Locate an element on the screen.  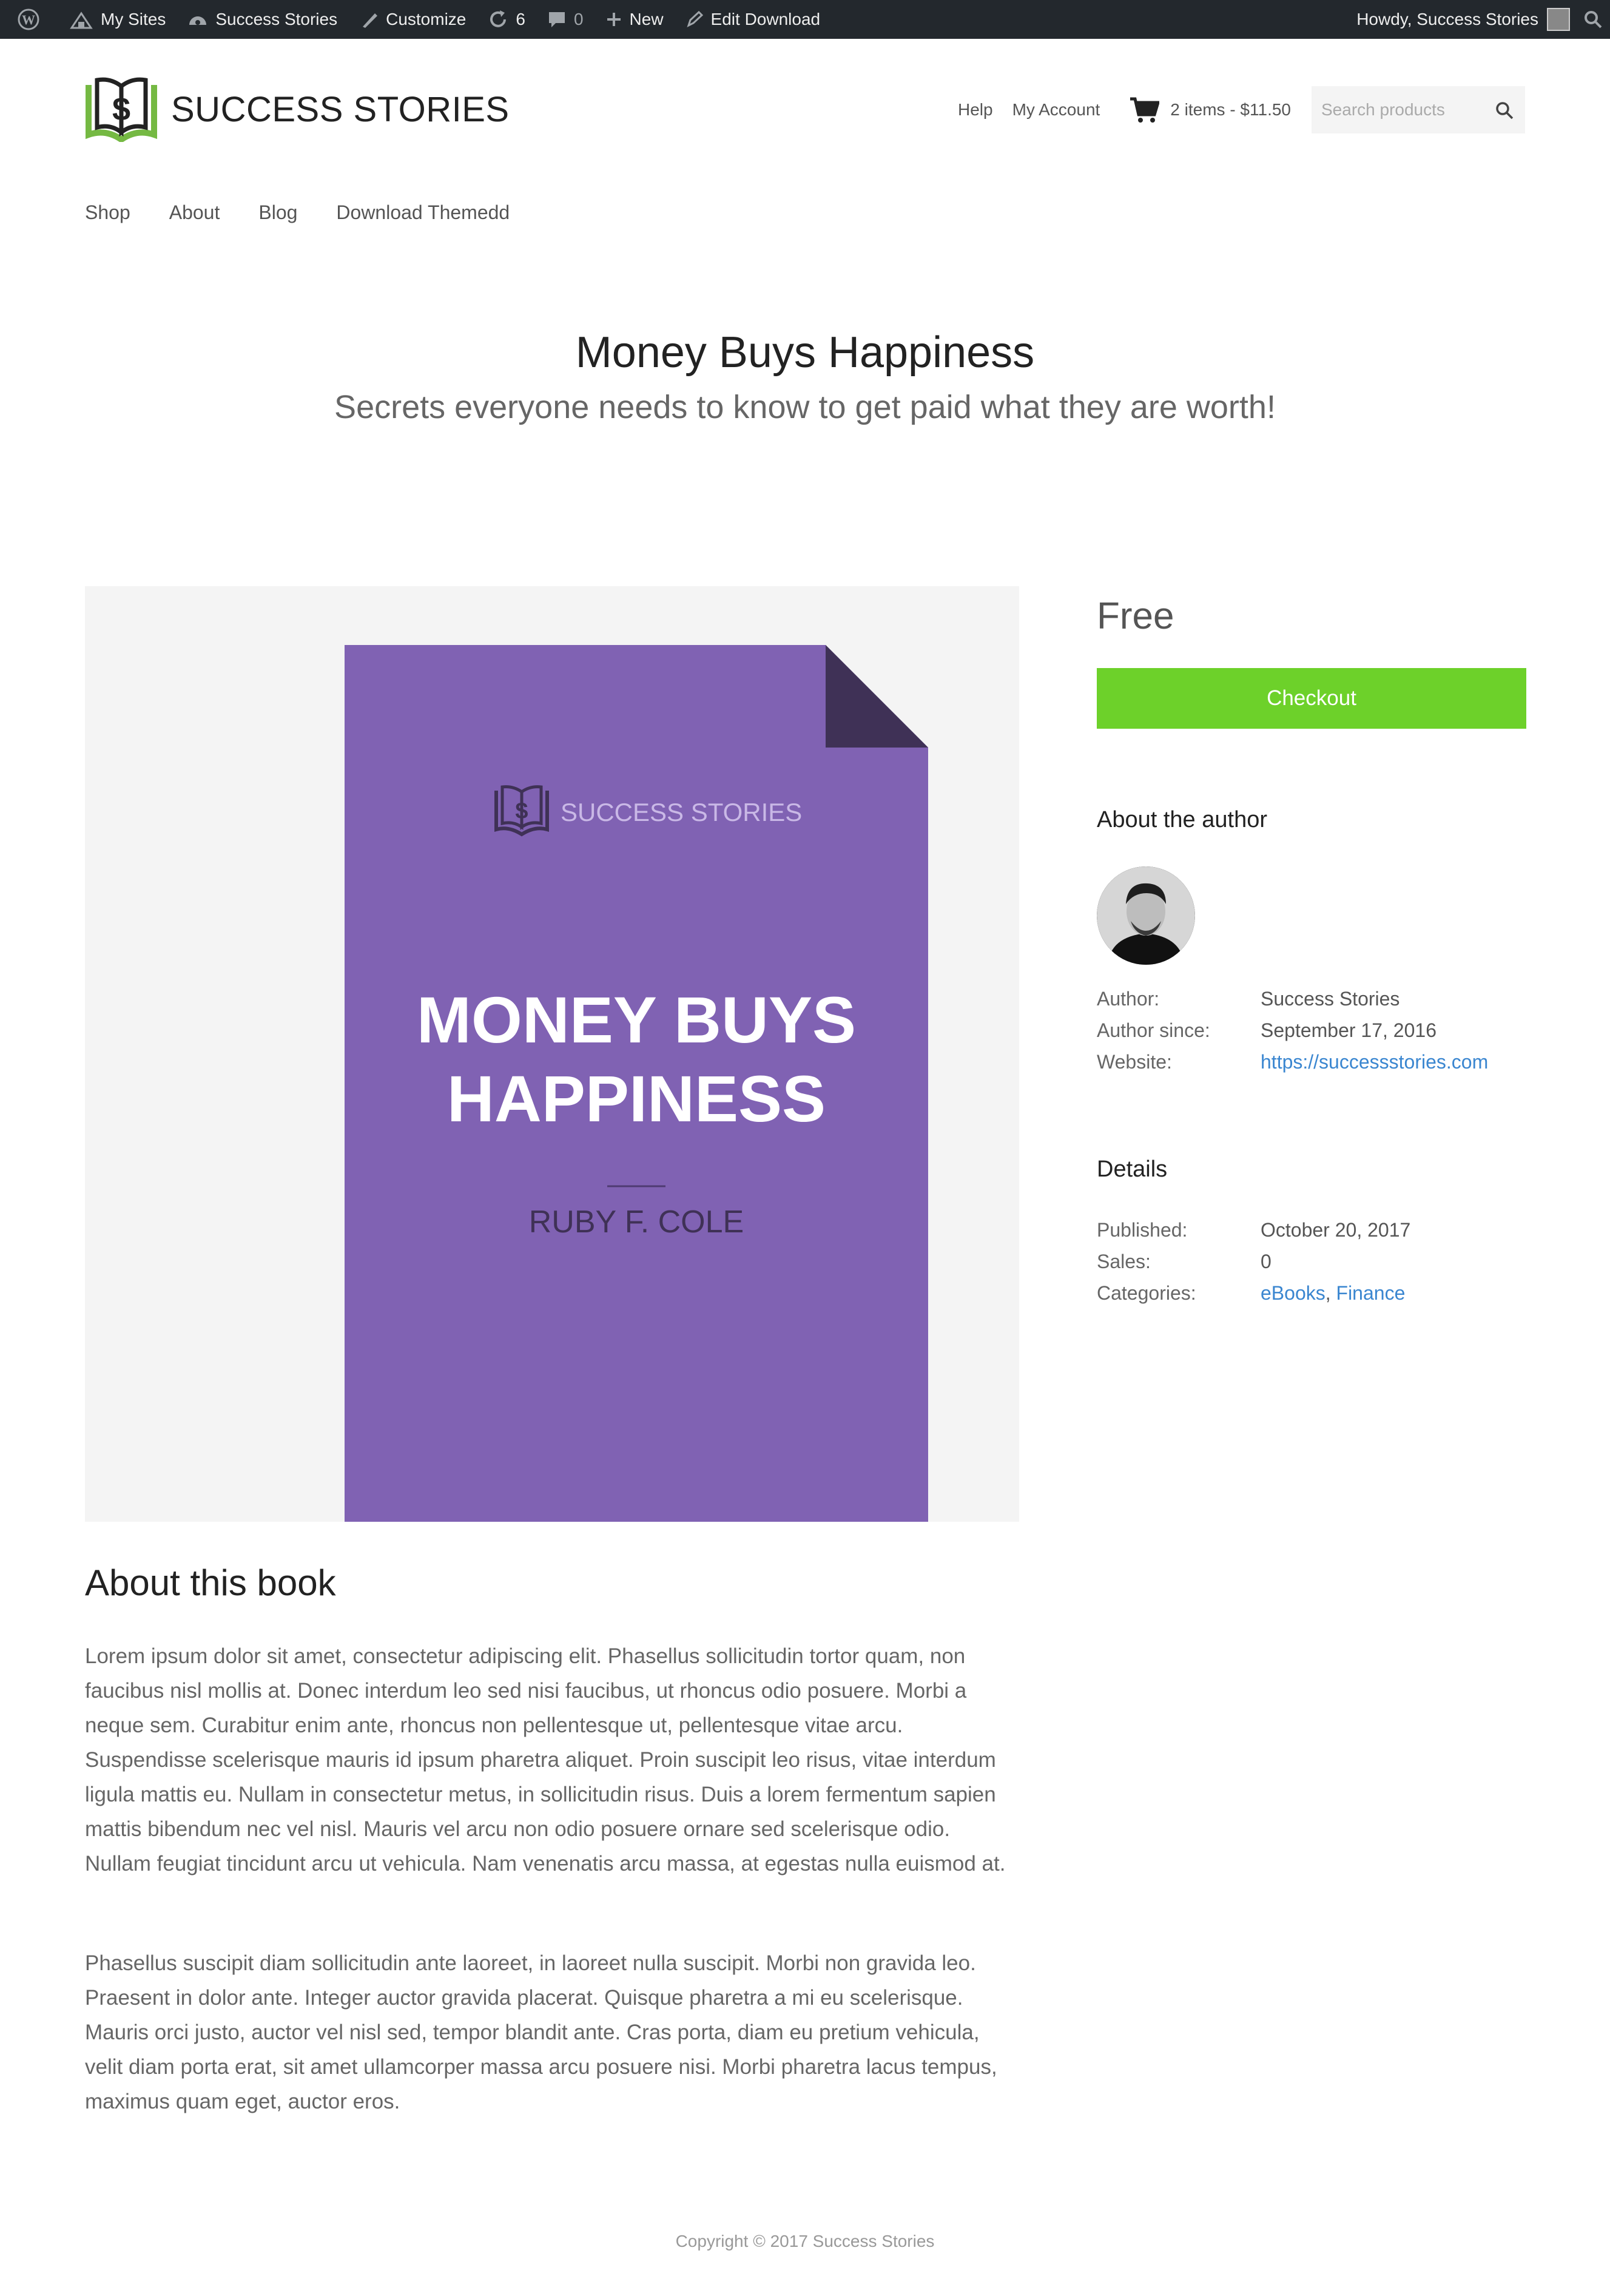
header-utility-nav: Help My Account 2 items - $11.50 is located at coordinates (1231, 109).